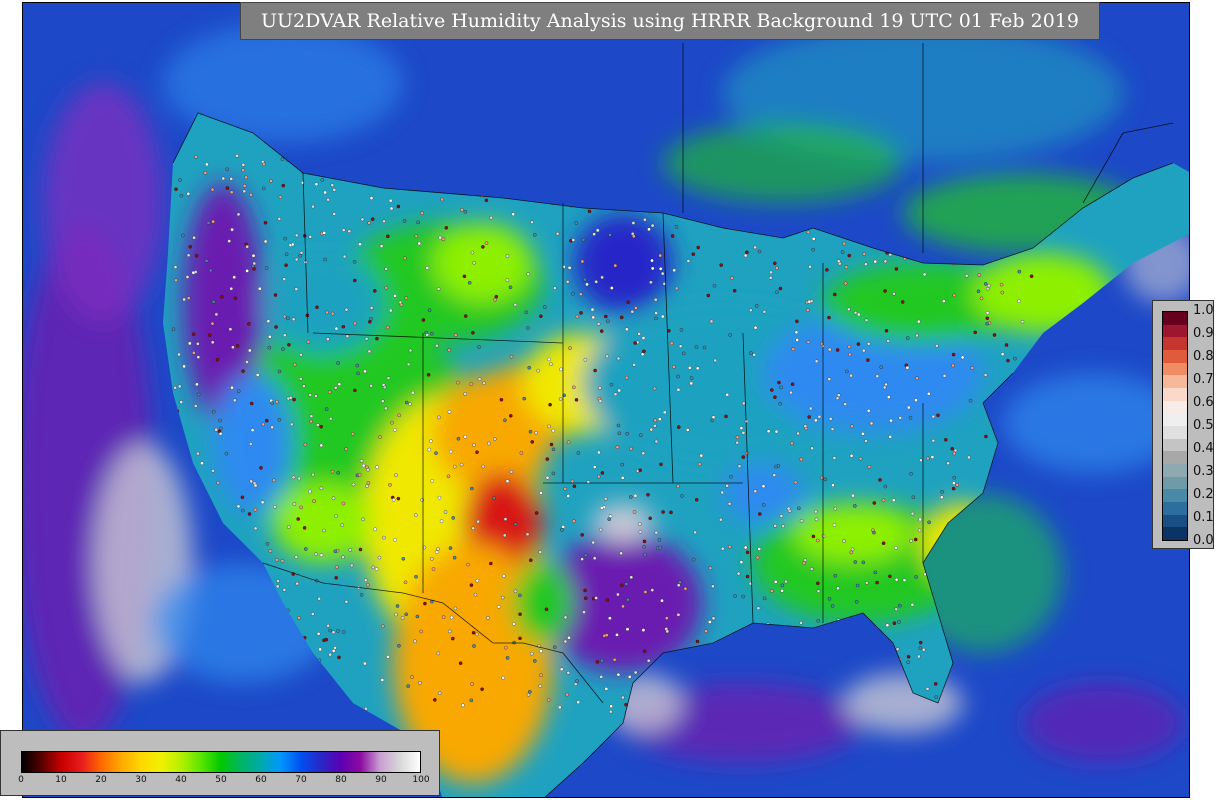  Describe the element at coordinates (1203, 448) in the screenshot. I see `weight-tick-label: 0.4` at that location.